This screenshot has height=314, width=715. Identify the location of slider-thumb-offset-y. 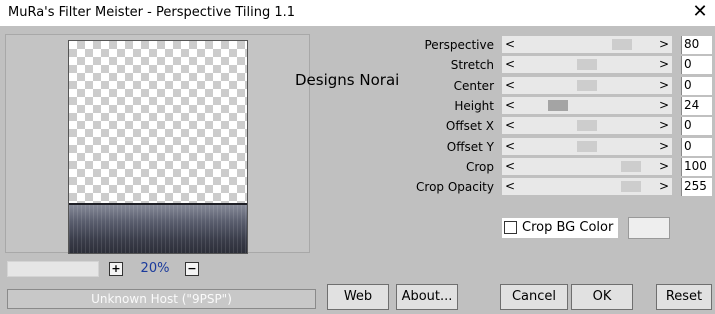
(587, 146).